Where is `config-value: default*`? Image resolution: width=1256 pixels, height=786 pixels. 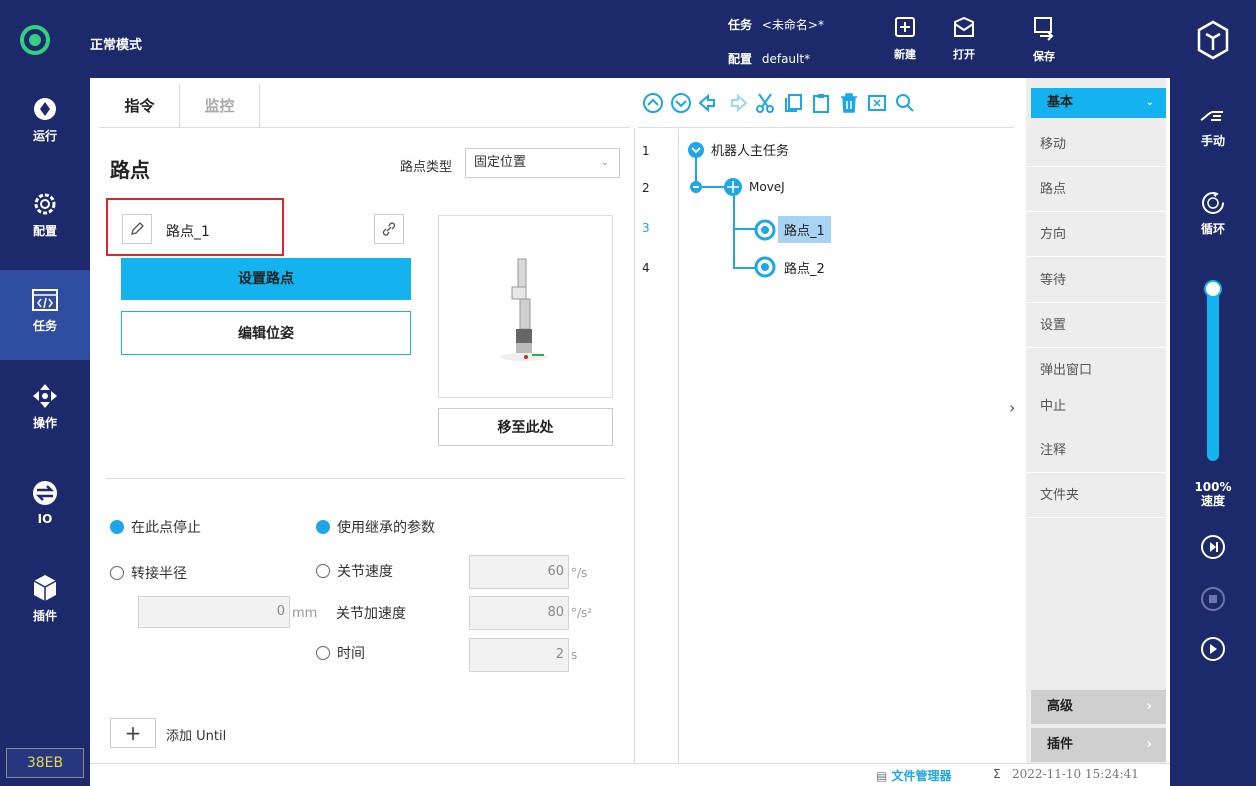
config-value: default* is located at coordinates (786, 59).